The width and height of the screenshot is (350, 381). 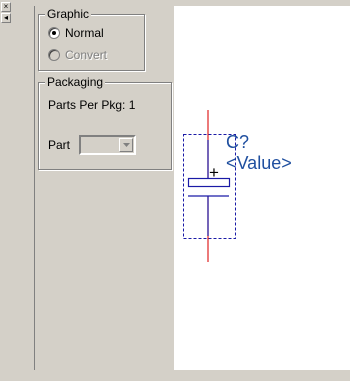 I want to click on packaging-group-title: Packaging, so click(x=75, y=82).